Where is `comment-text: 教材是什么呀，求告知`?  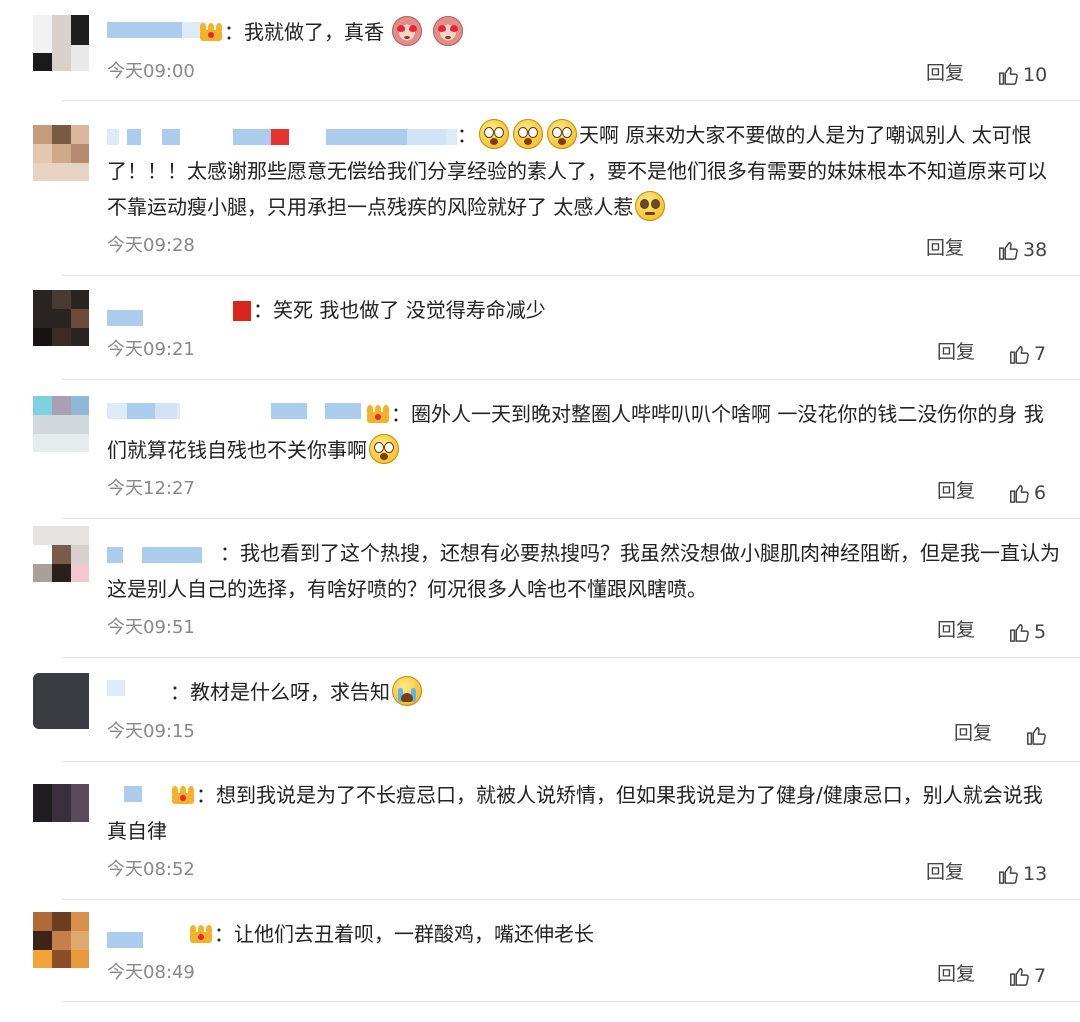
comment-text: 教材是什么呀，求告知 is located at coordinates (290, 692).